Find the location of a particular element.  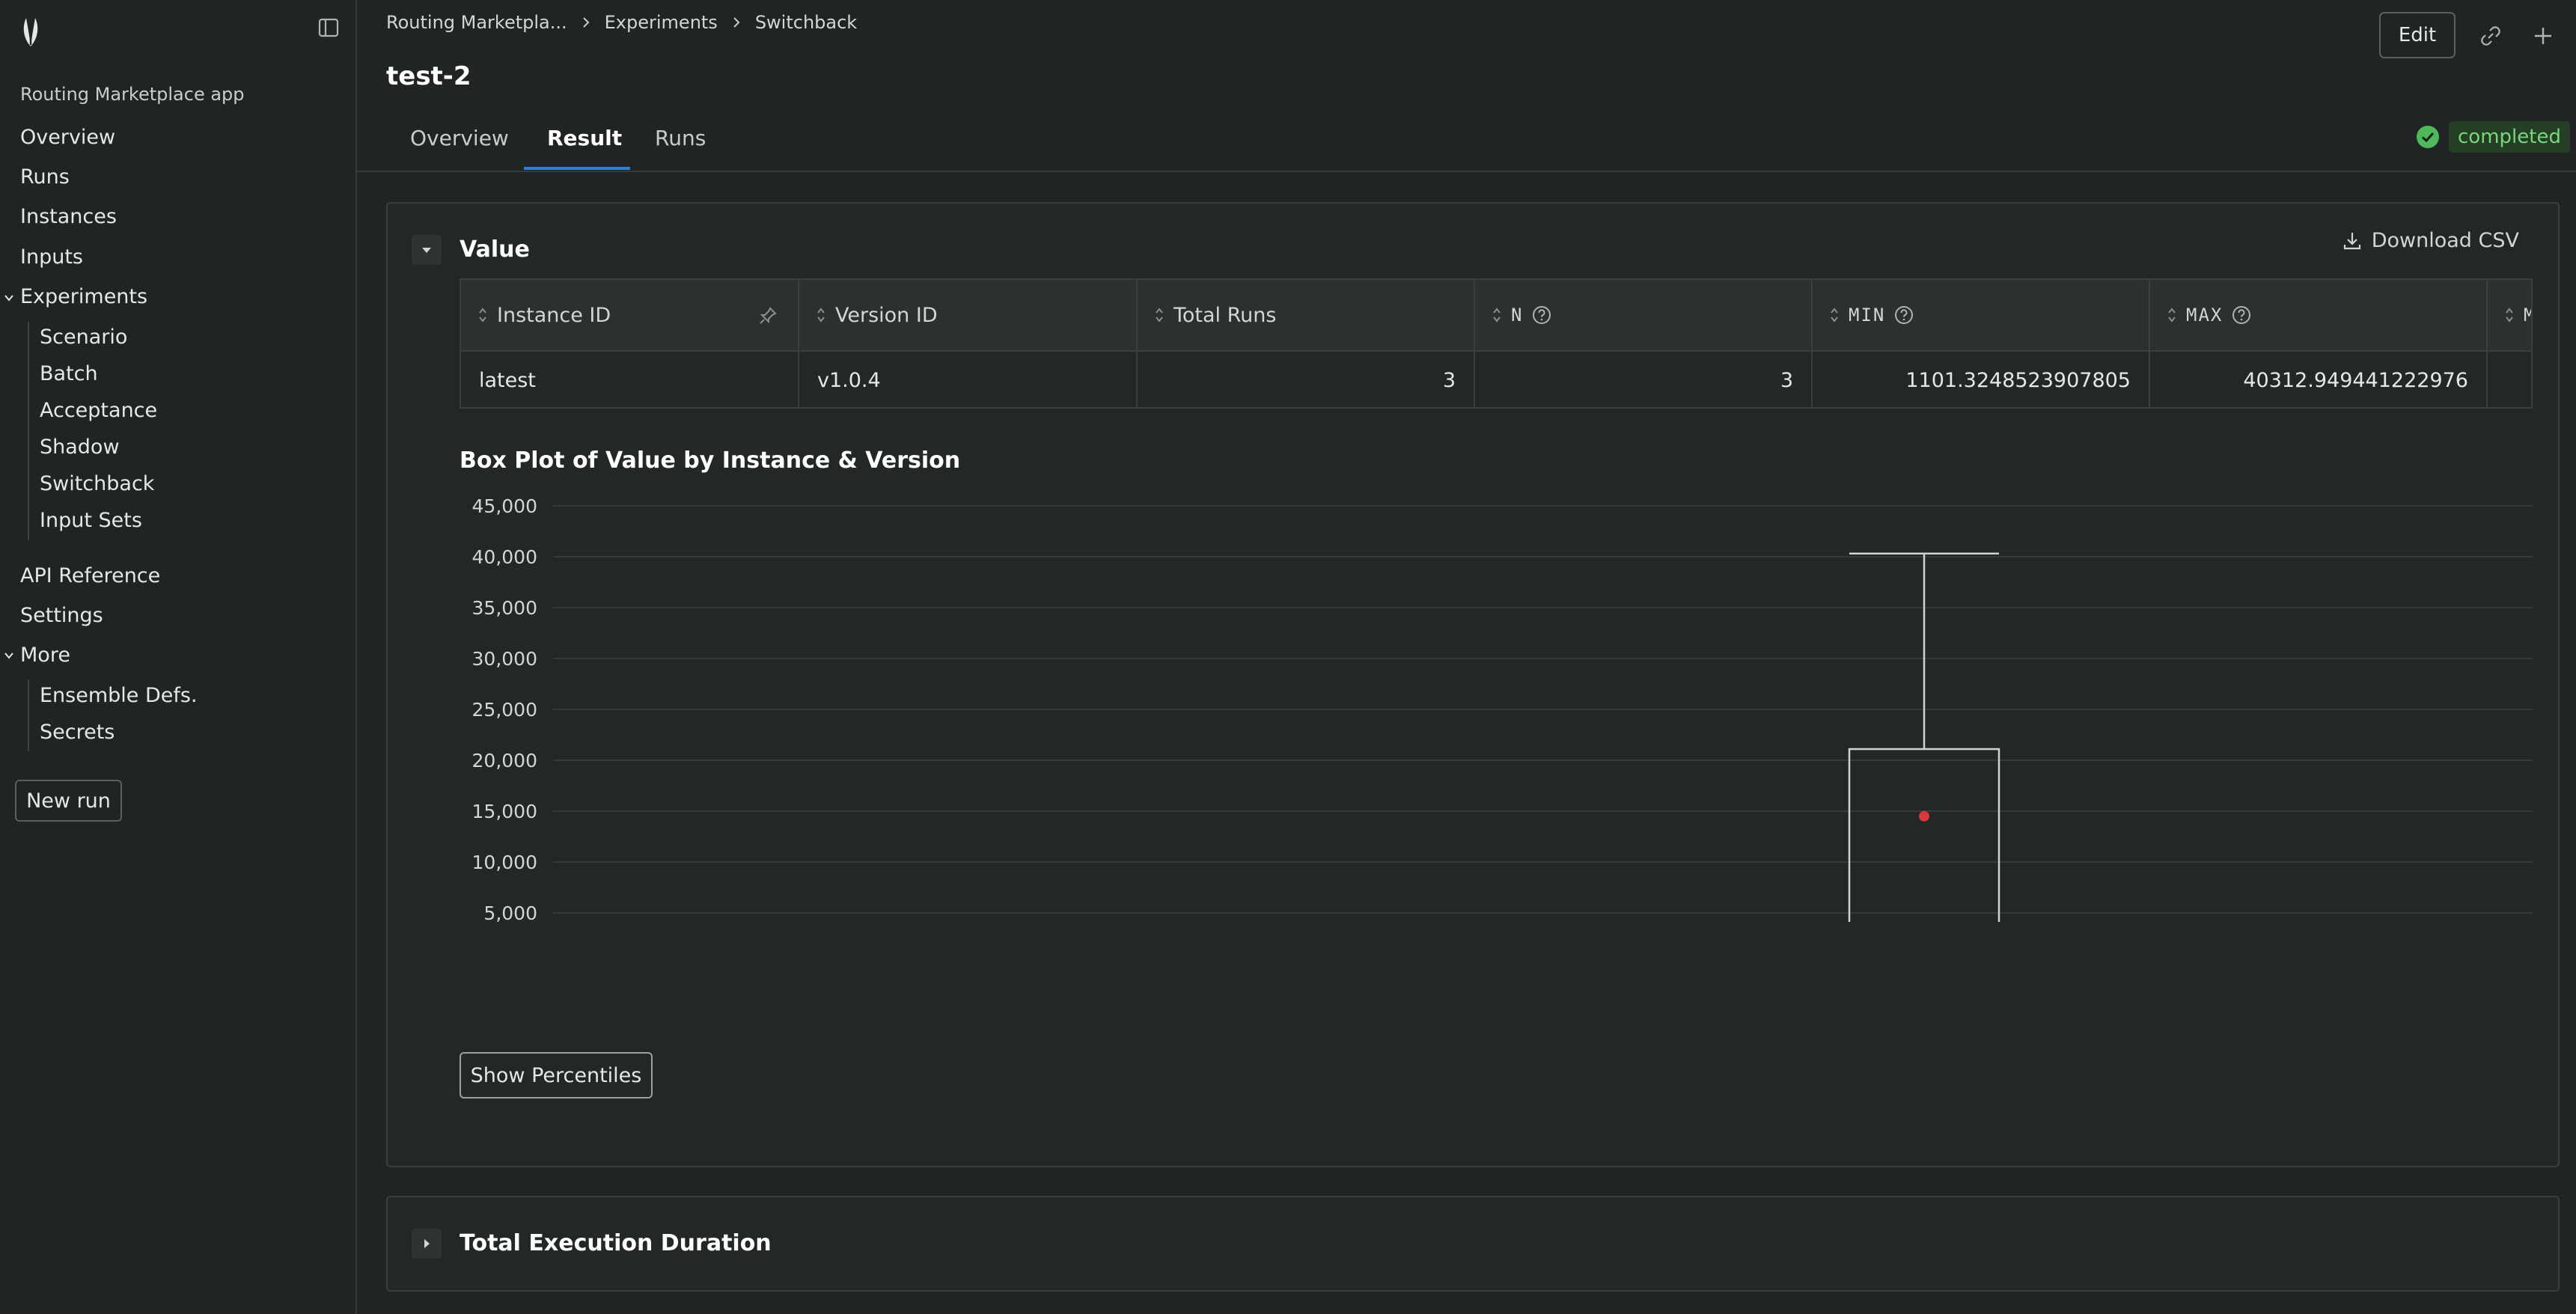

caret-down-icon is located at coordinates (426, 250).